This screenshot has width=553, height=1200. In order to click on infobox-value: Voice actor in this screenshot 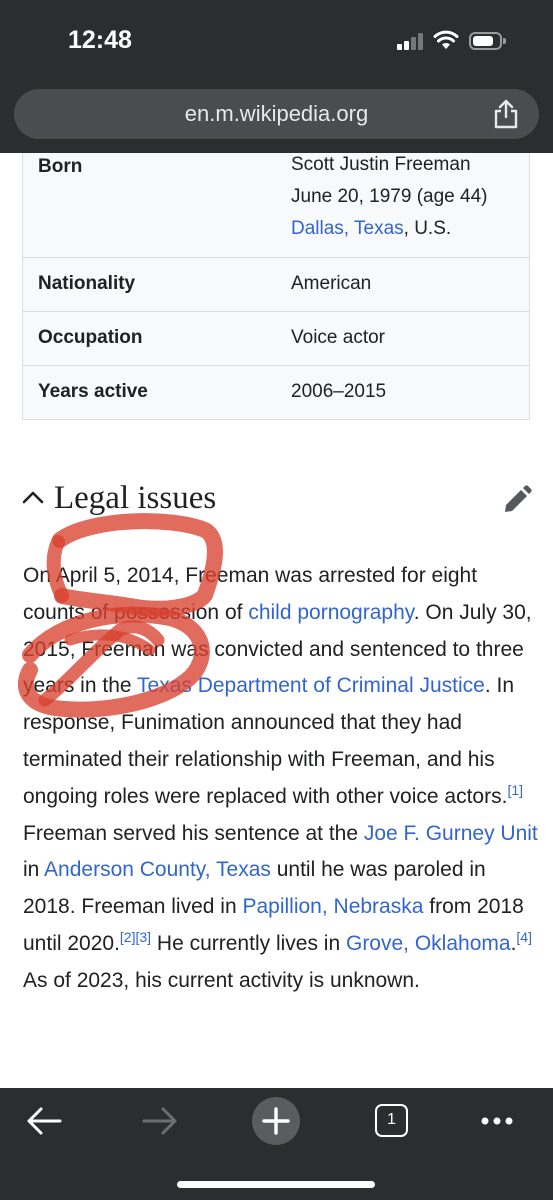, I will do `click(338, 337)`.